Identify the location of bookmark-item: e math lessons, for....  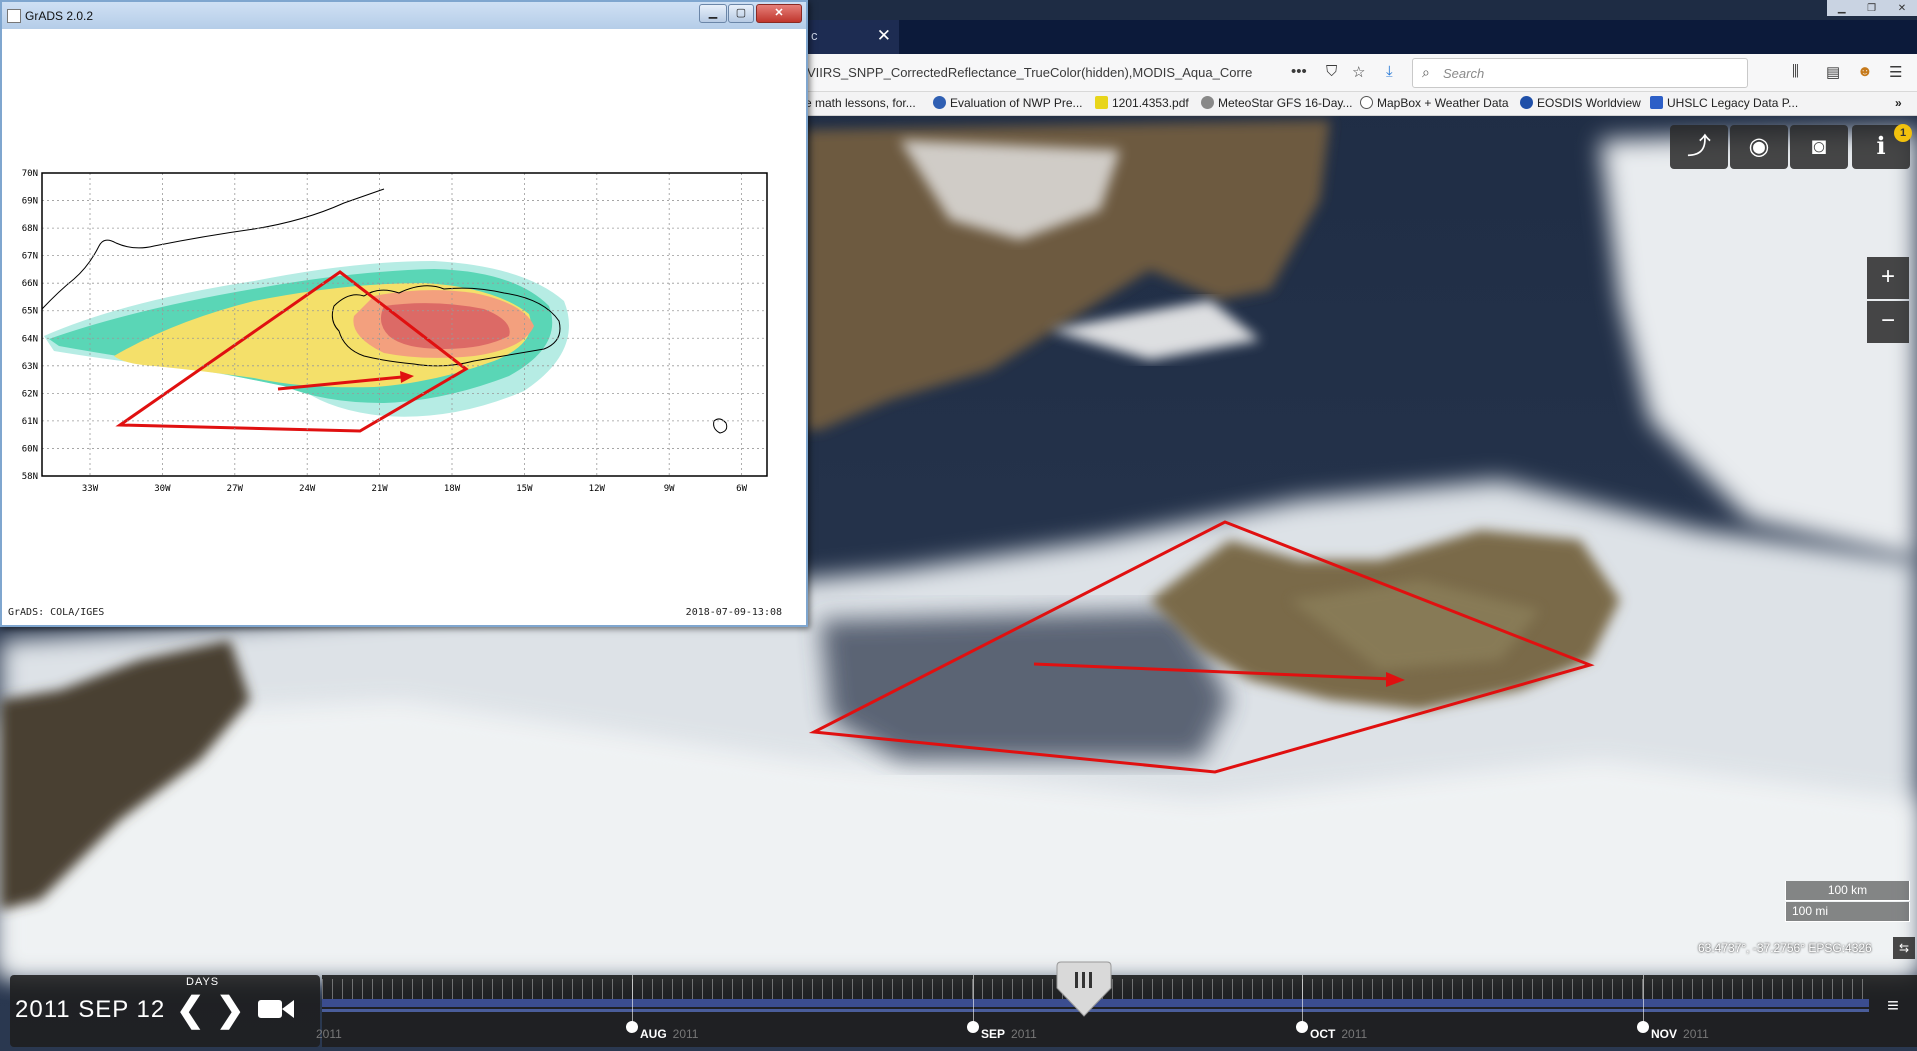
(860, 103).